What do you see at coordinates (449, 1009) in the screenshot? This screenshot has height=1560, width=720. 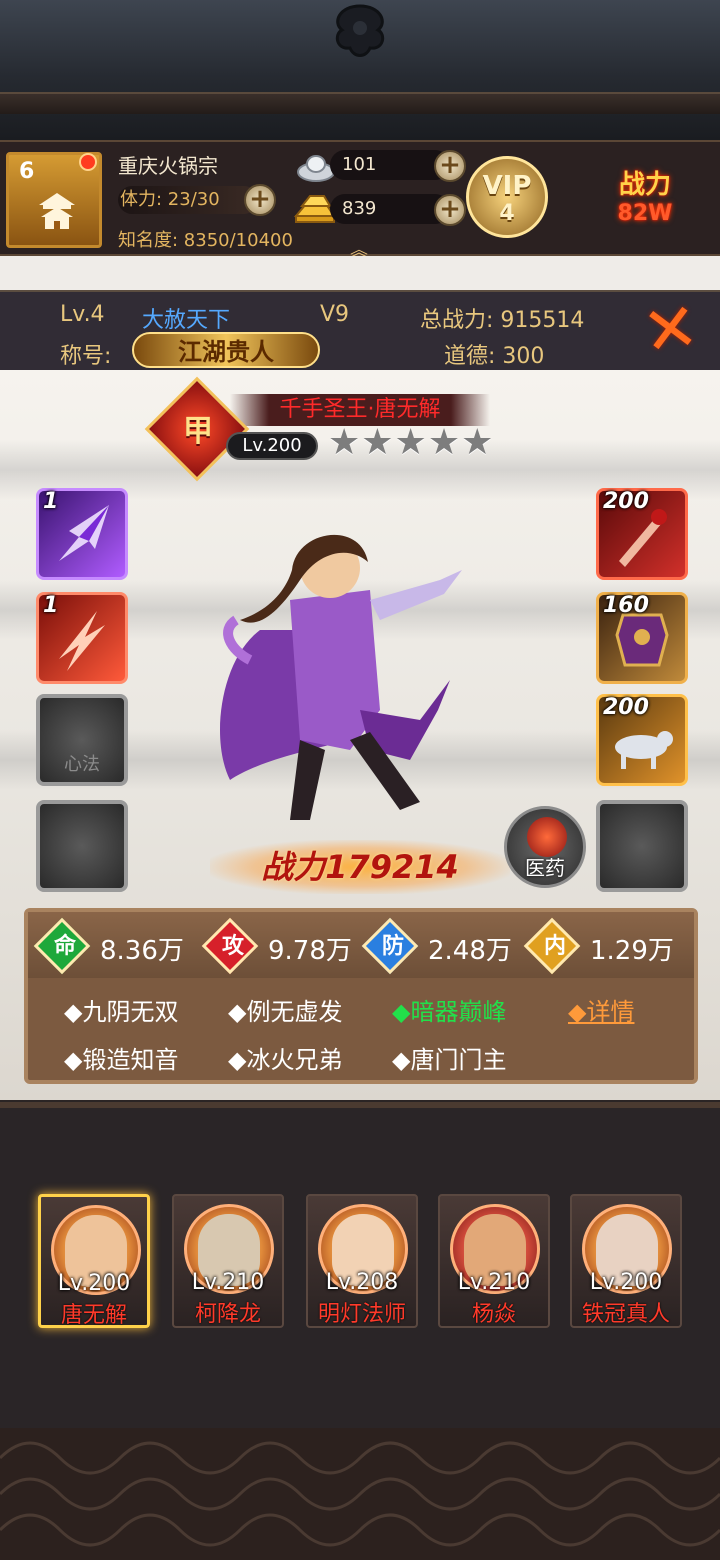 I see `skill-item-active: ◆暗器巅峰` at bounding box center [449, 1009].